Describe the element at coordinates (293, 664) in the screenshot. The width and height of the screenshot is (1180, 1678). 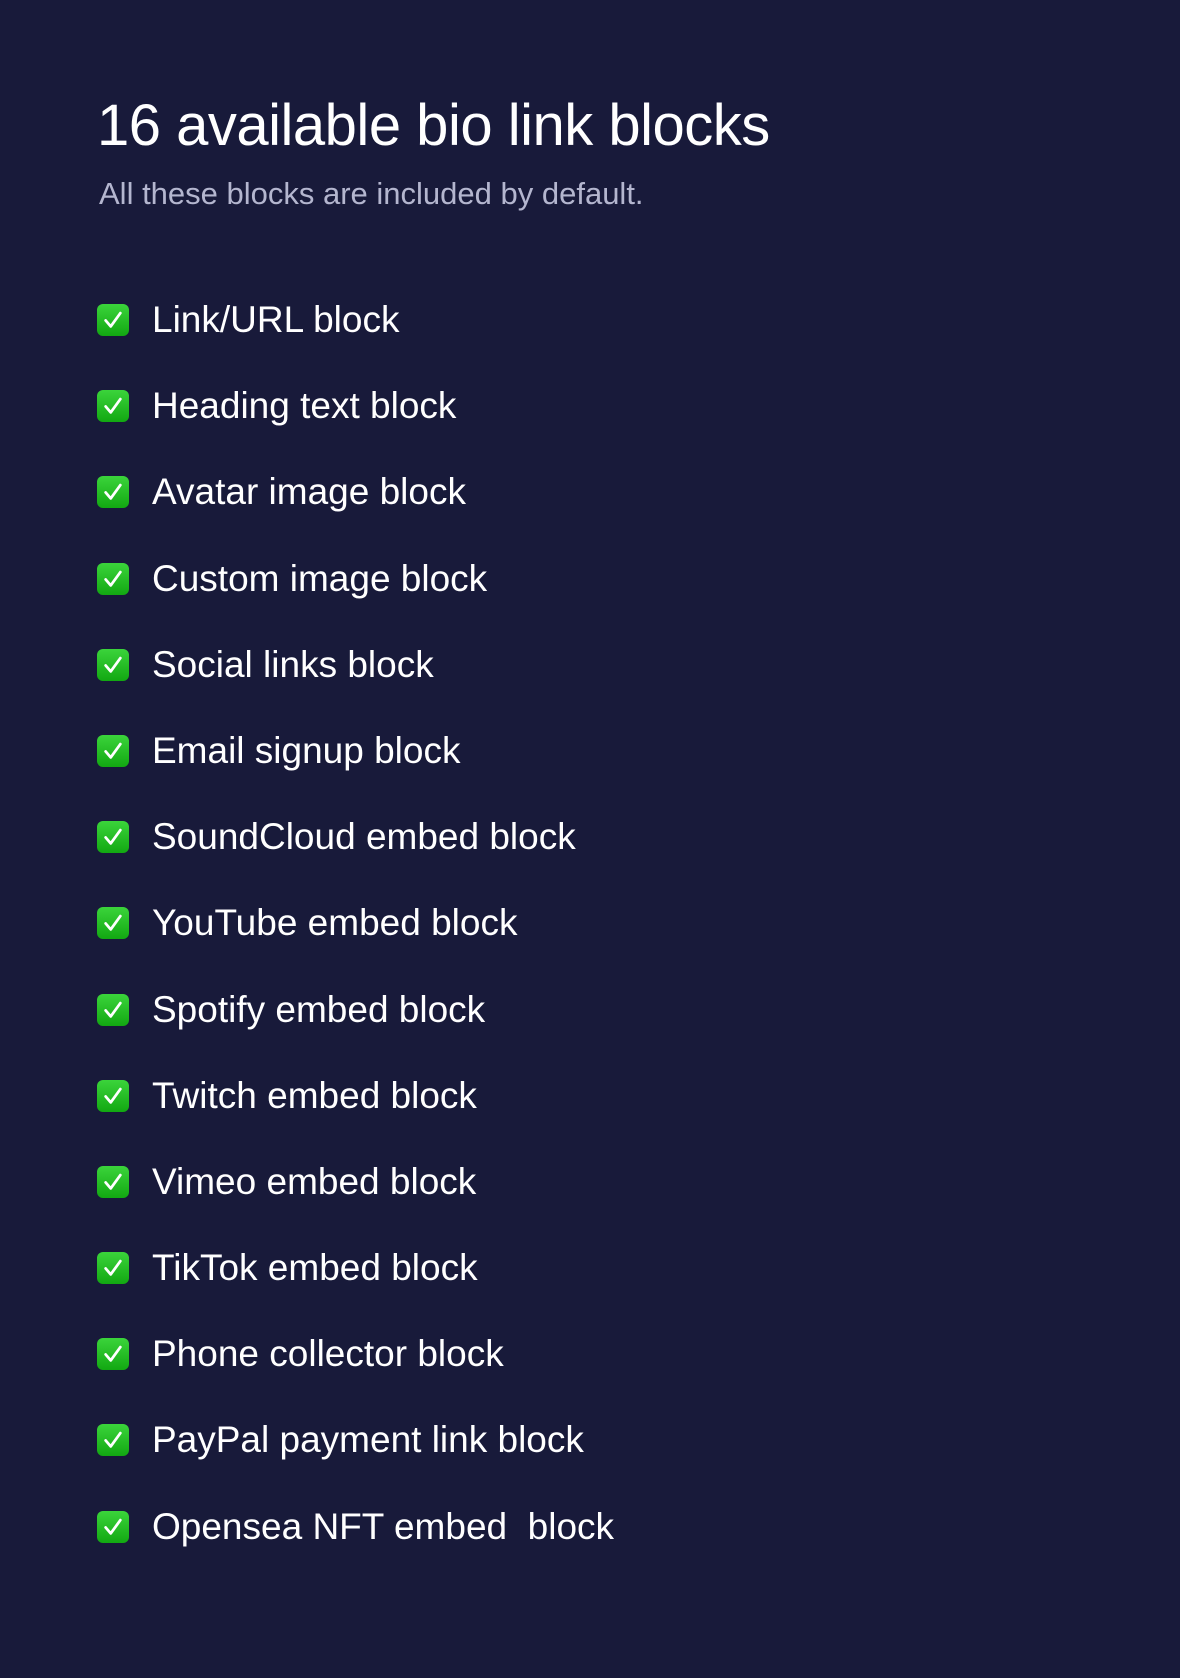
I see `list-item-label: Social links block` at that location.